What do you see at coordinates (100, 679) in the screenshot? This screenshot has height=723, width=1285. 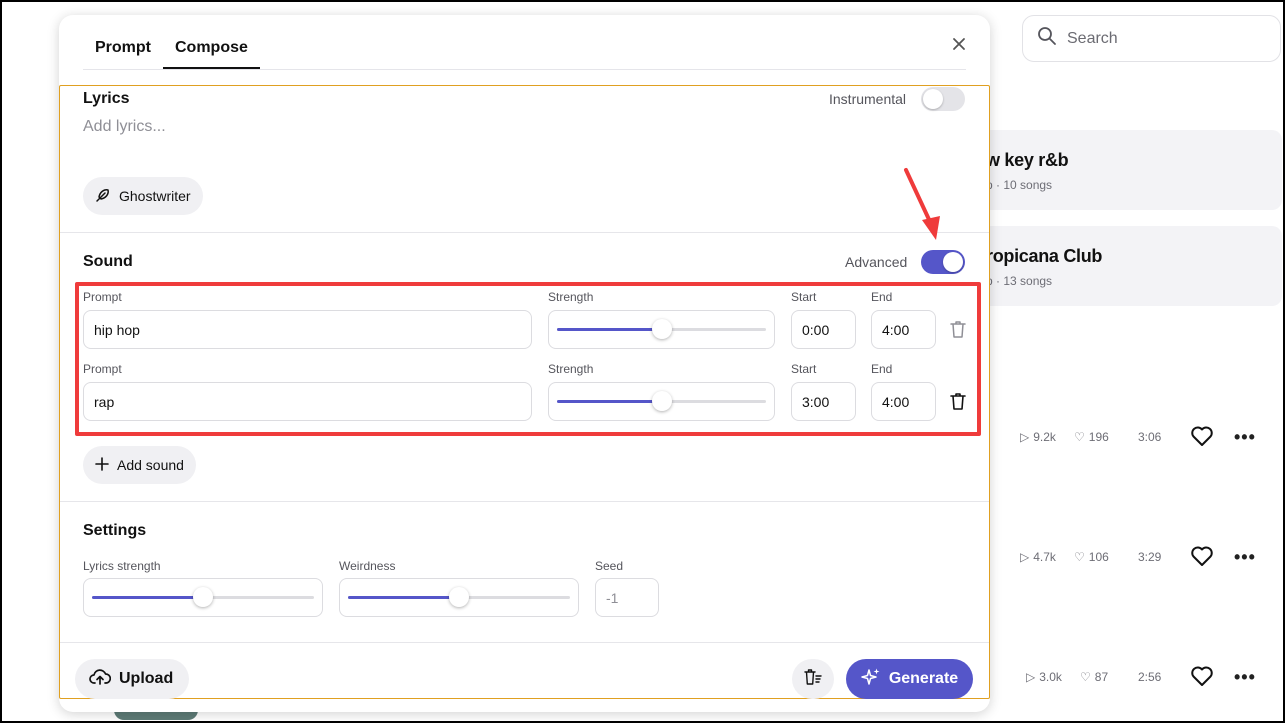 I see `cloud-upload-icon` at bounding box center [100, 679].